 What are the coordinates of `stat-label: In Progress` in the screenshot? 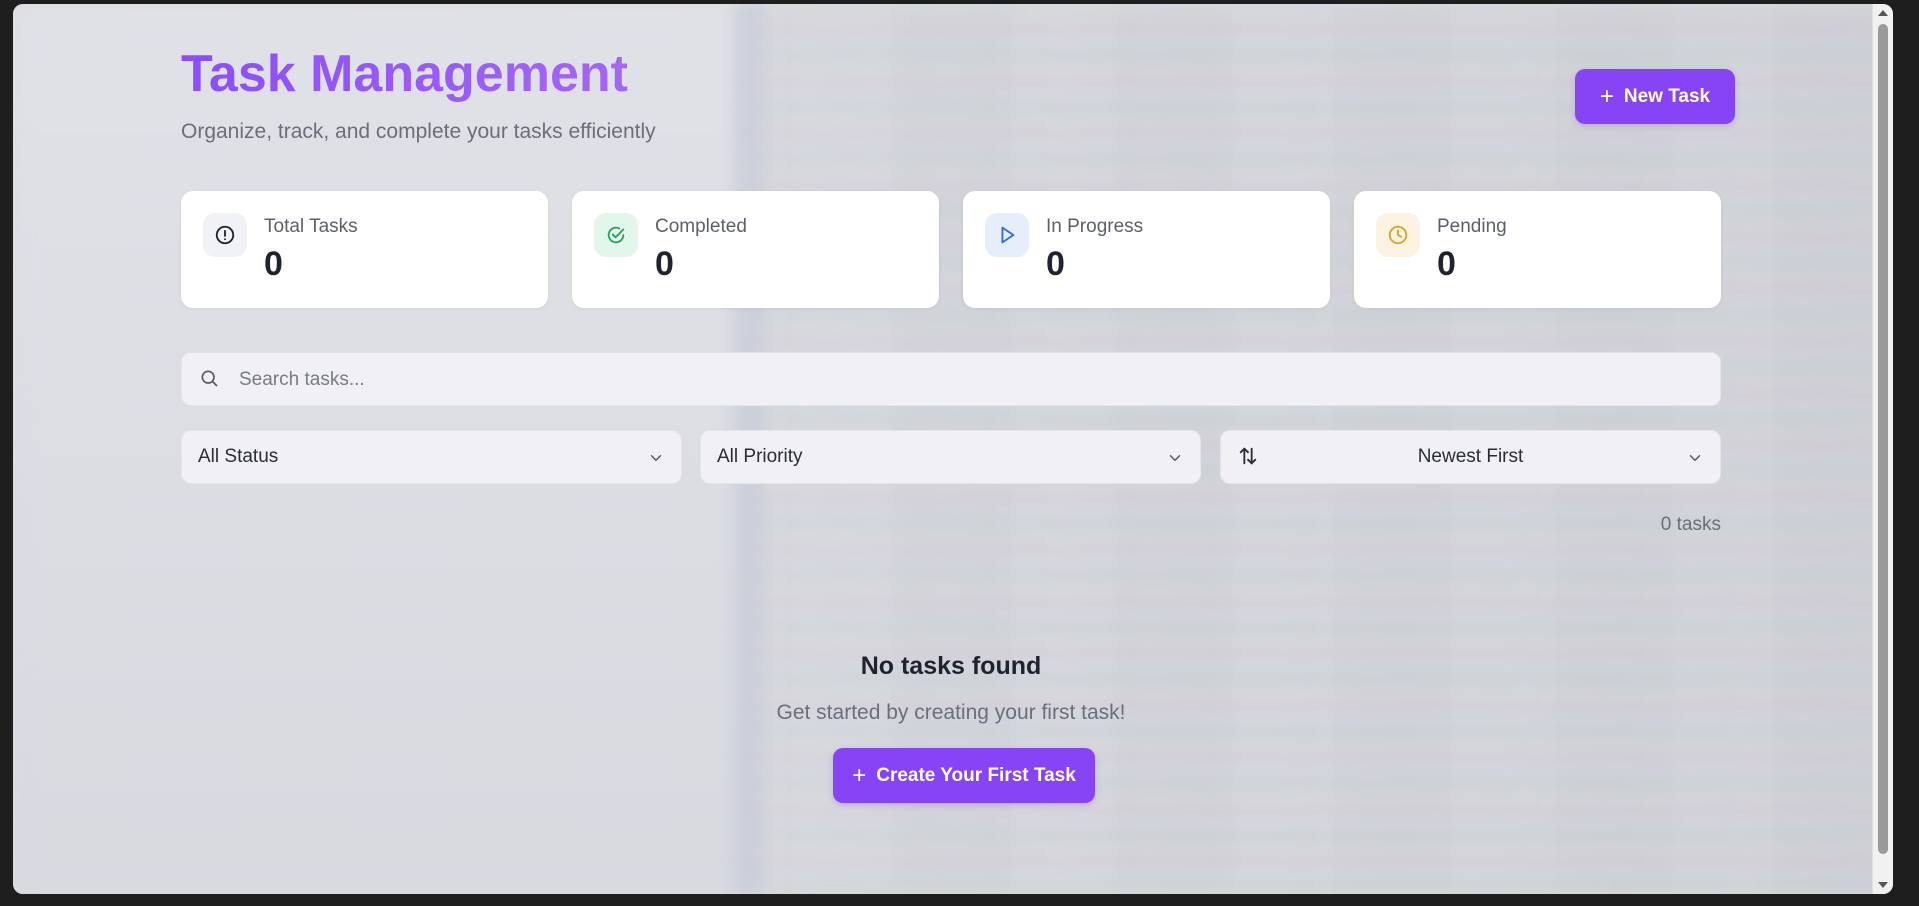 It's located at (1095, 226).